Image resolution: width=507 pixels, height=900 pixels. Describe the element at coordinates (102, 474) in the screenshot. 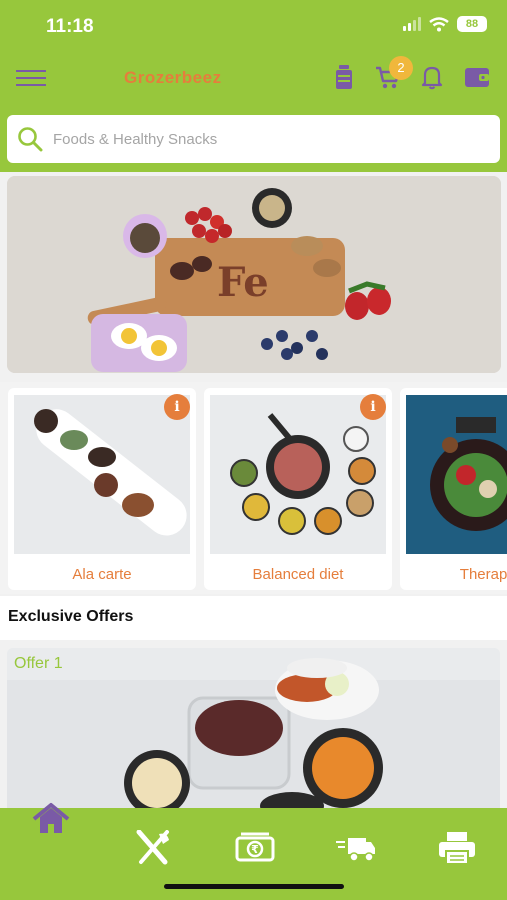

I see `ala-carte-image` at that location.